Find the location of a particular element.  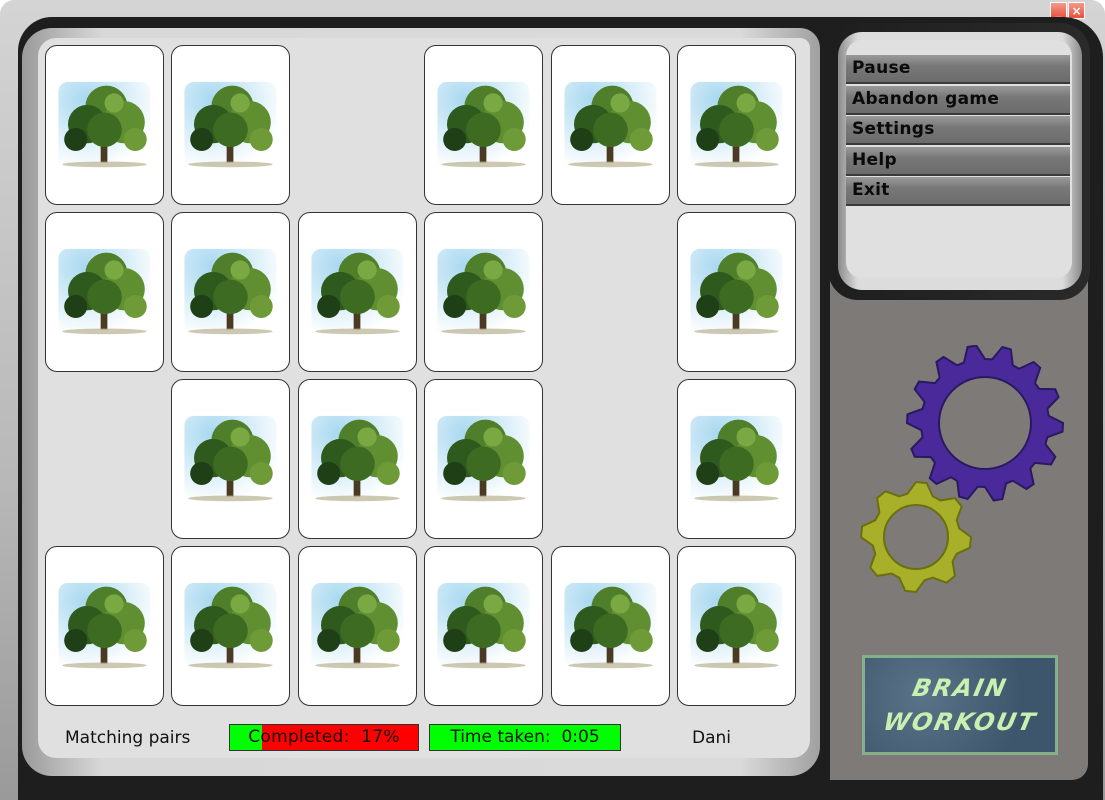

time-value: 0:05 is located at coordinates (580, 737).